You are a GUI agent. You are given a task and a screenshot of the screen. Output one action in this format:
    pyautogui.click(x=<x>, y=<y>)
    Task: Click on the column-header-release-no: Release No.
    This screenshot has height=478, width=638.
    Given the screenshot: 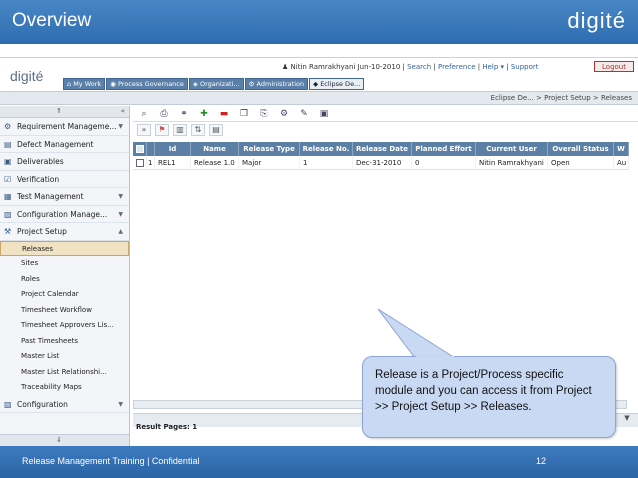 What is the action you would take?
    pyautogui.click(x=326, y=149)
    